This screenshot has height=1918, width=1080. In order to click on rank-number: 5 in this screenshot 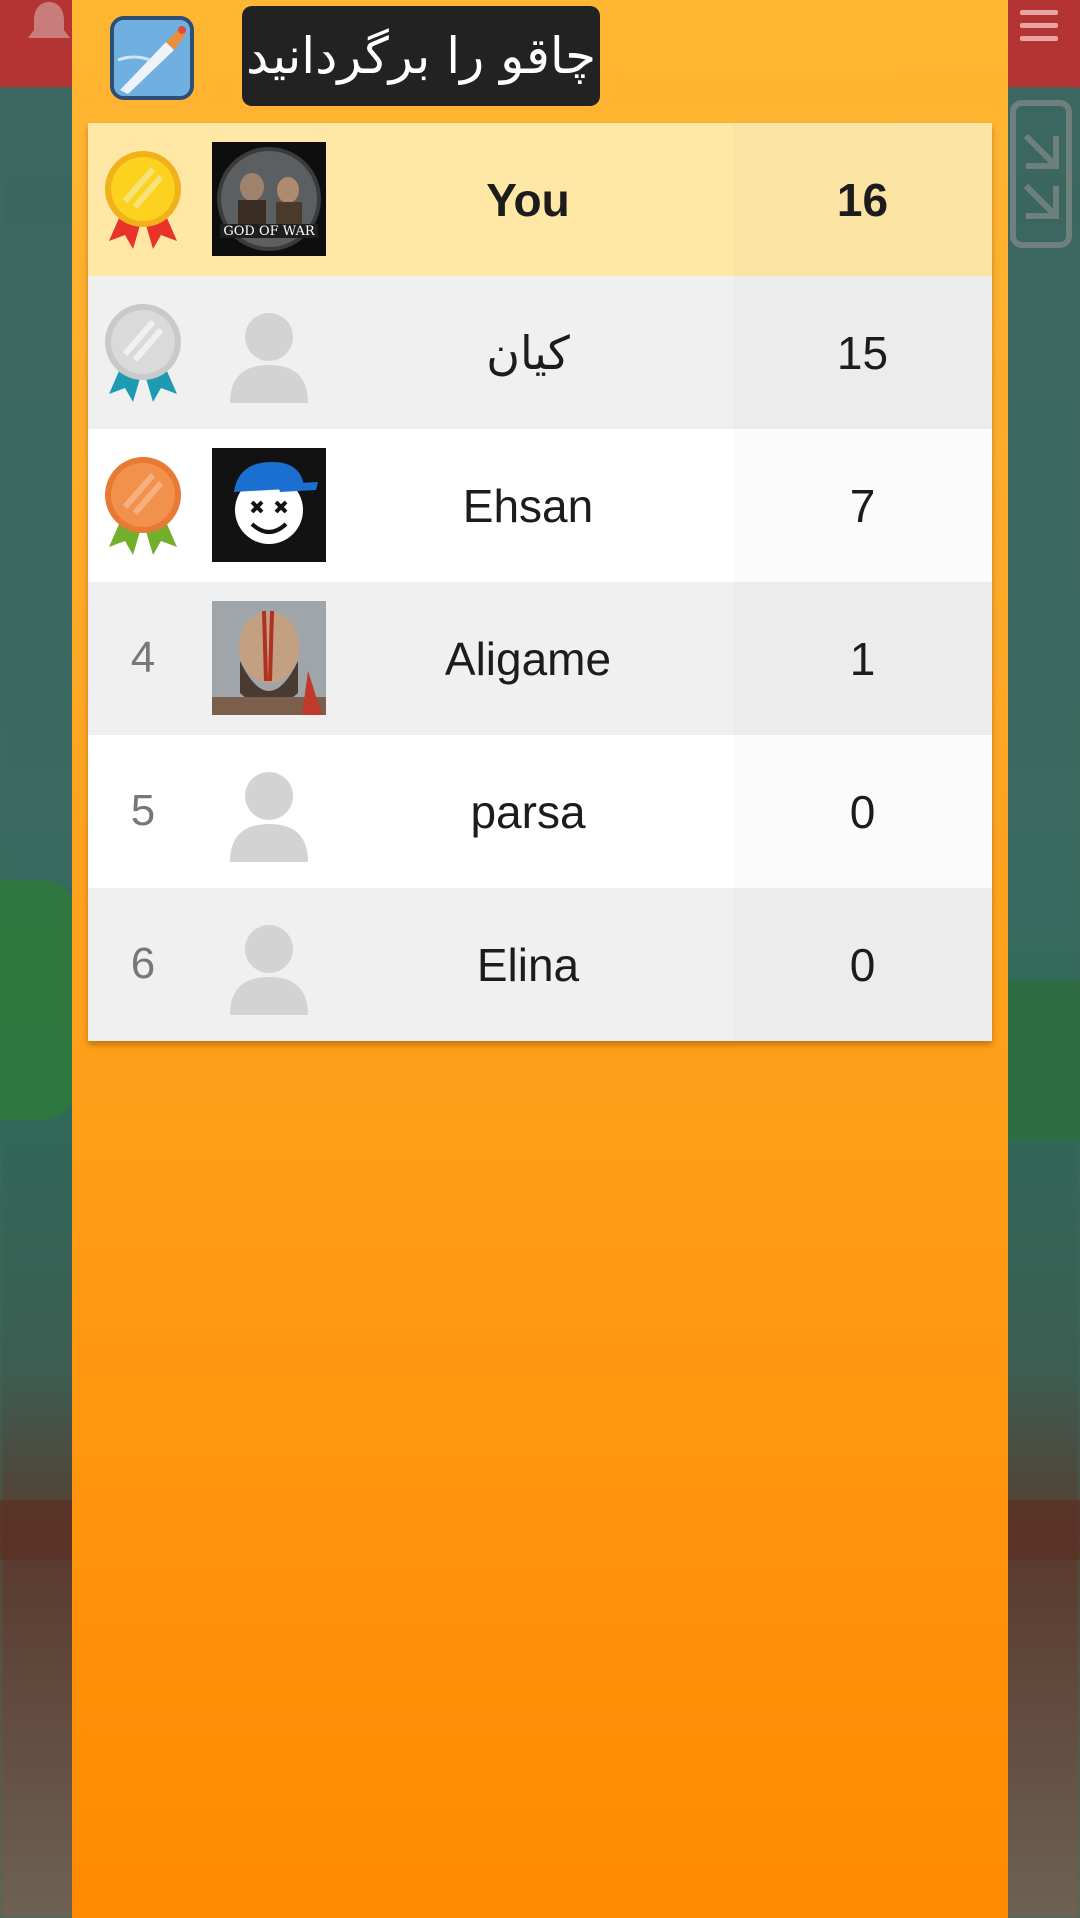, I will do `click(143, 810)`.